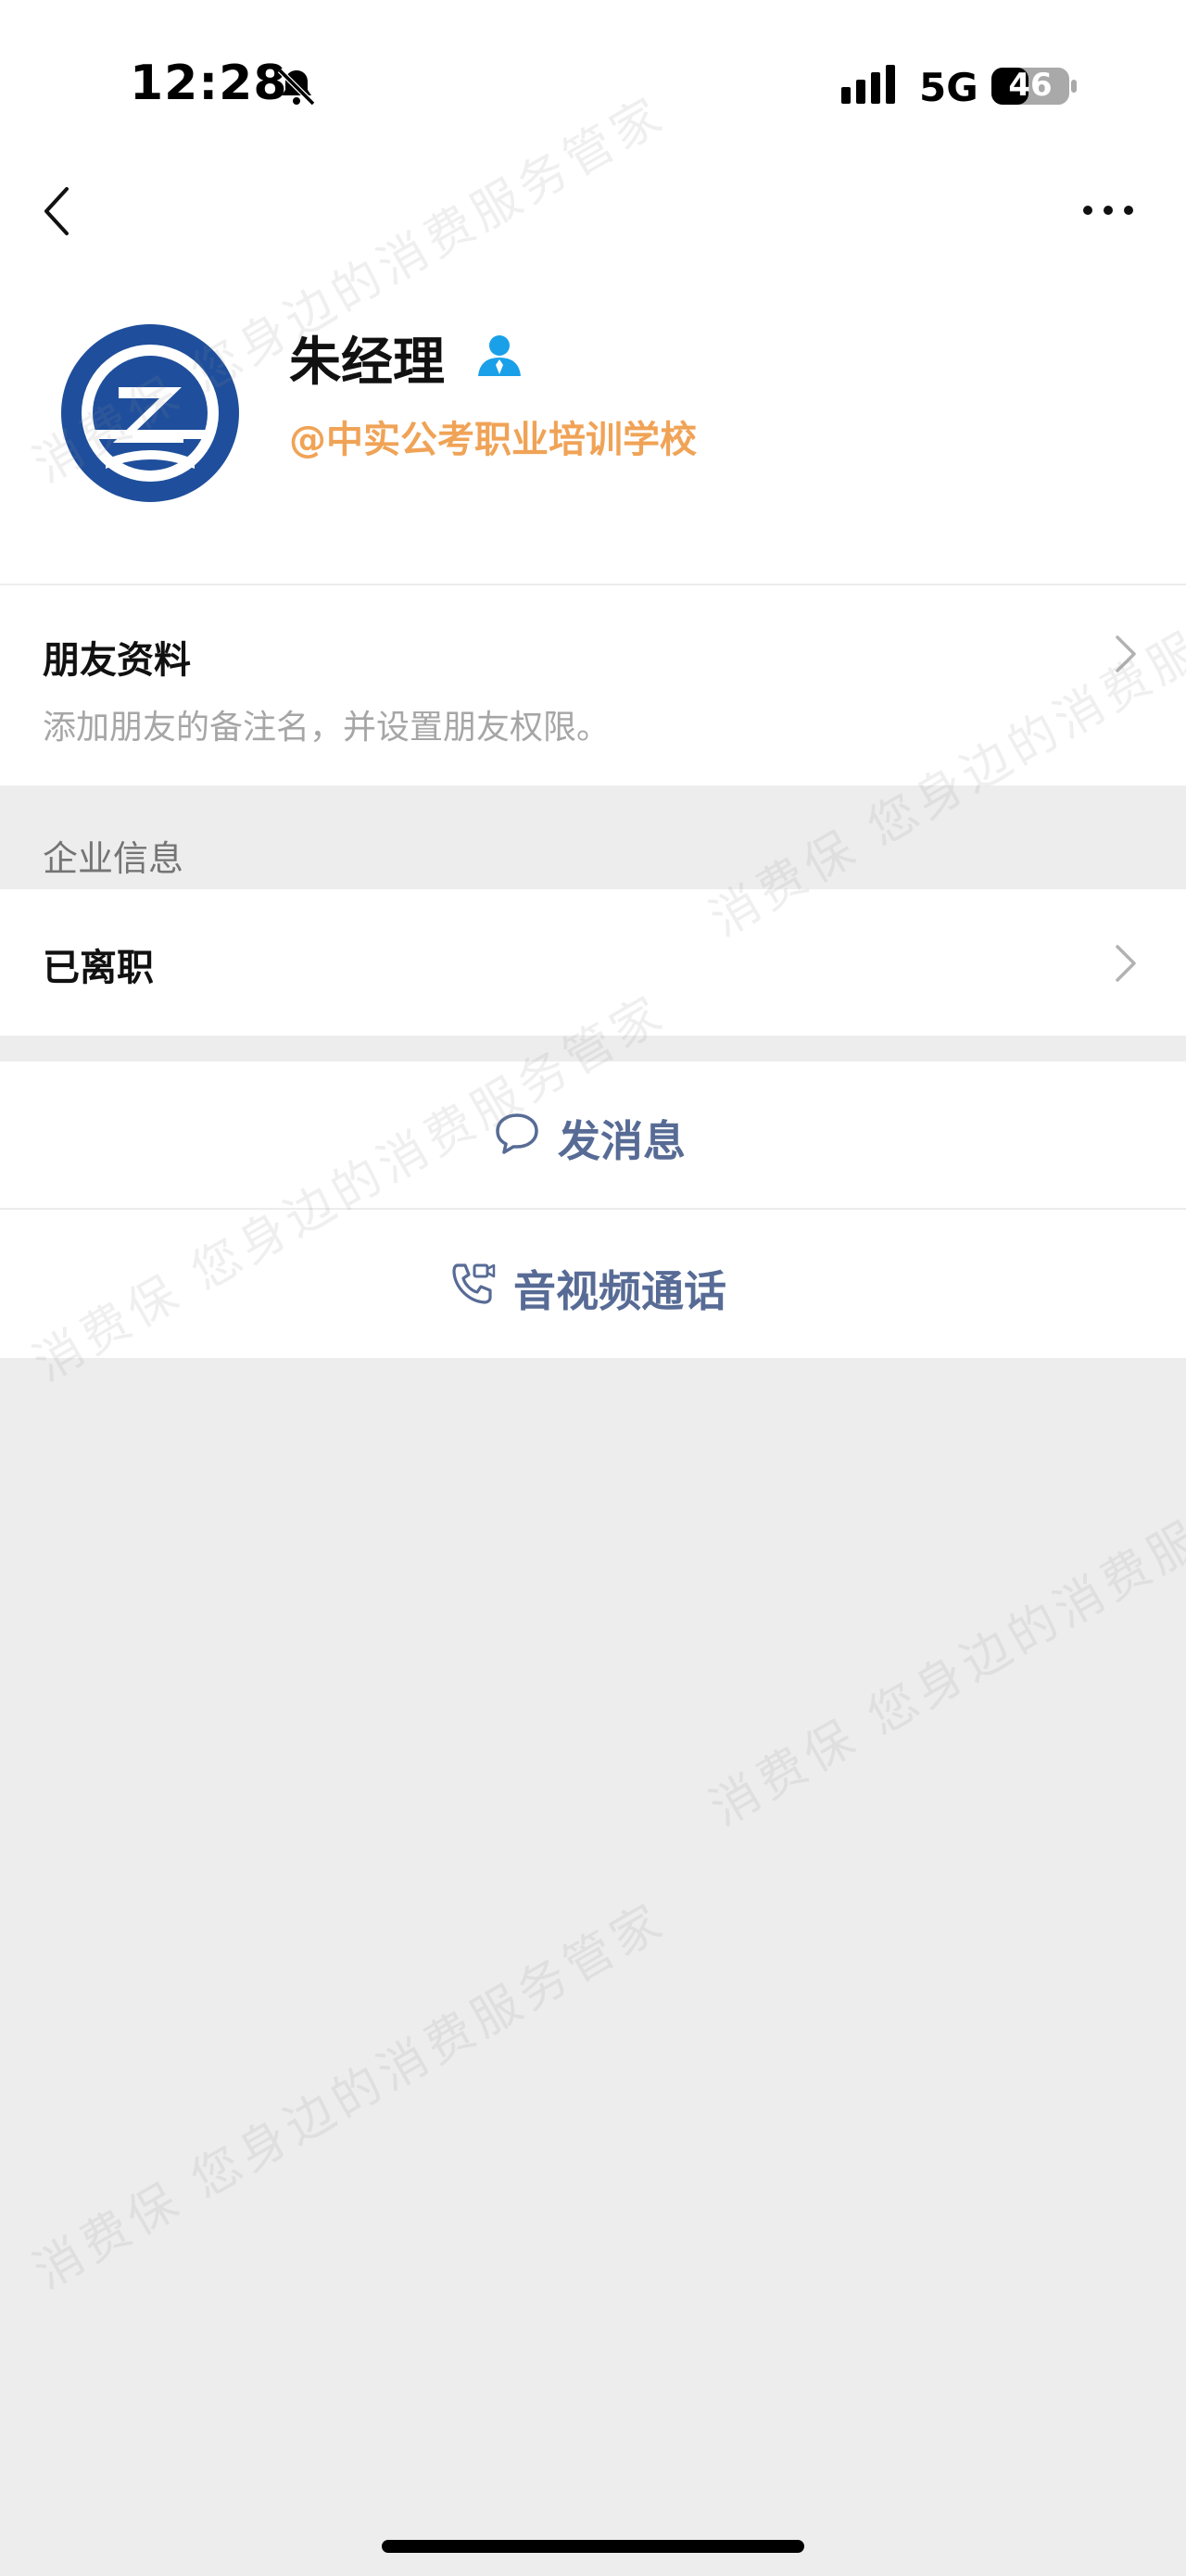 The width and height of the screenshot is (1186, 2576). Describe the element at coordinates (868, 84) in the screenshot. I see `signal-strength-icon` at that location.